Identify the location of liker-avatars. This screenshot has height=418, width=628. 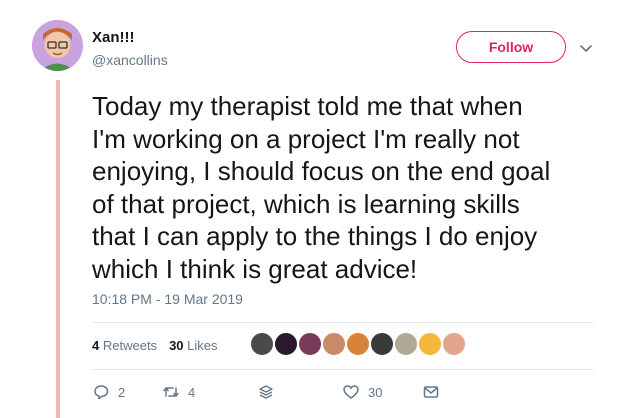
(358, 344).